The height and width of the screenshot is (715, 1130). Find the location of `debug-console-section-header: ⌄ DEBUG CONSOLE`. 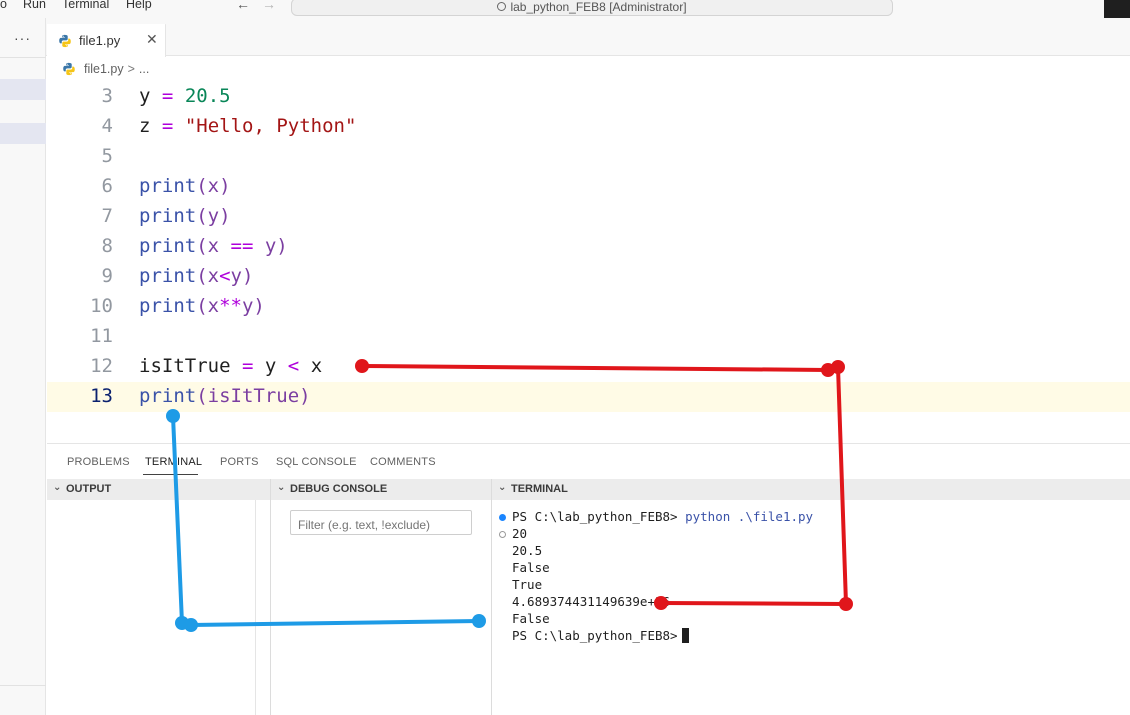

debug-console-section-header: ⌄ DEBUG CONSOLE is located at coordinates (381, 489).